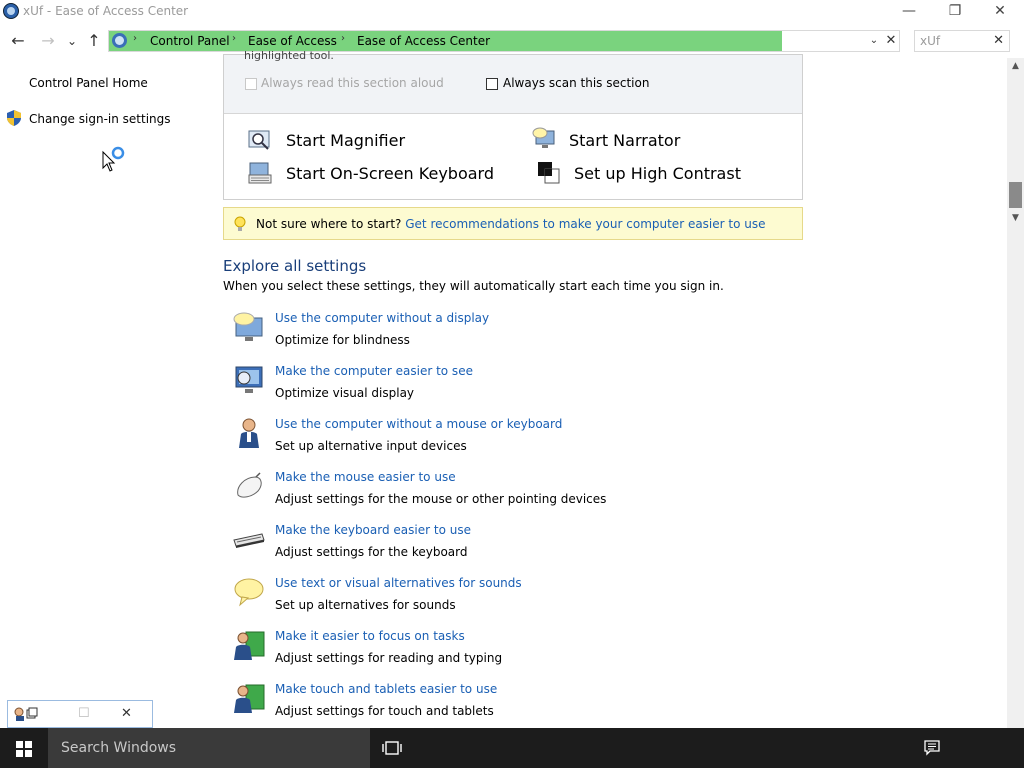 The width and height of the screenshot is (1024, 768). What do you see at coordinates (249, 698) in the screenshot?
I see `person-touch-icon` at bounding box center [249, 698].